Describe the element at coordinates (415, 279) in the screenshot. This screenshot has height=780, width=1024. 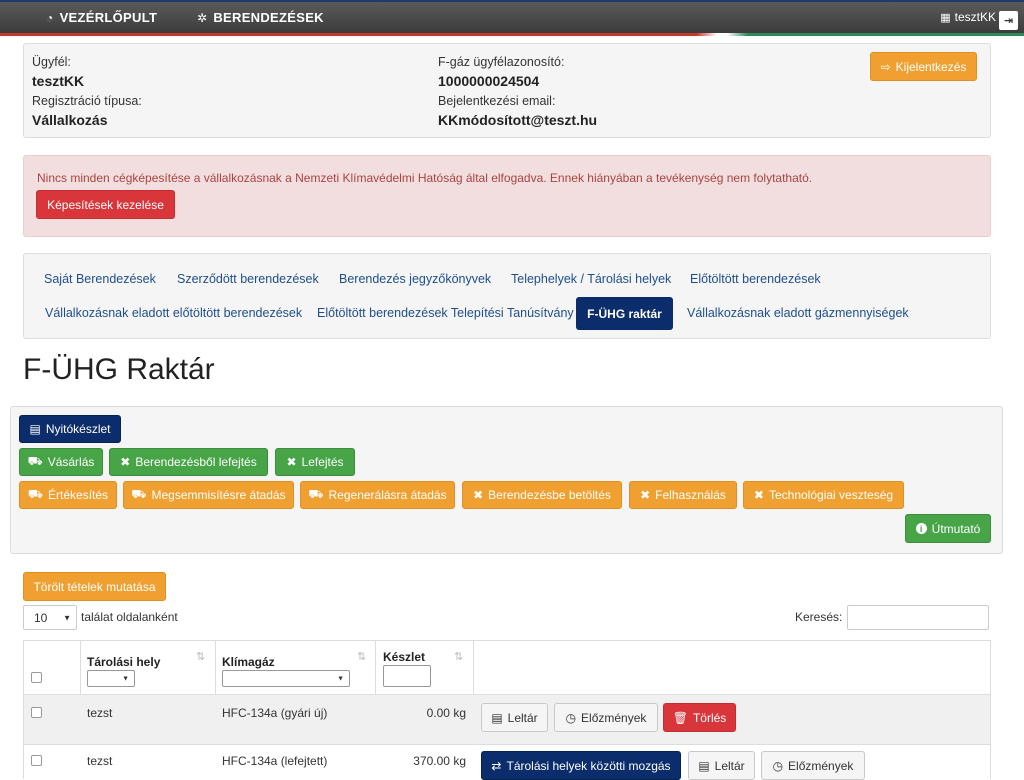
I see `tab-equipment-logs: Berendezés jegyzőkönyvek` at that location.